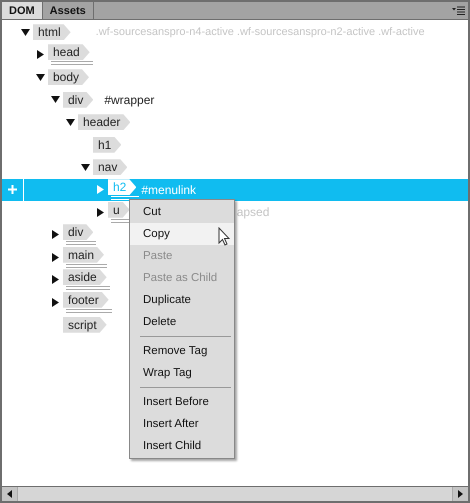 This screenshot has height=503, width=470. I want to click on plus-icon, so click(12, 190).